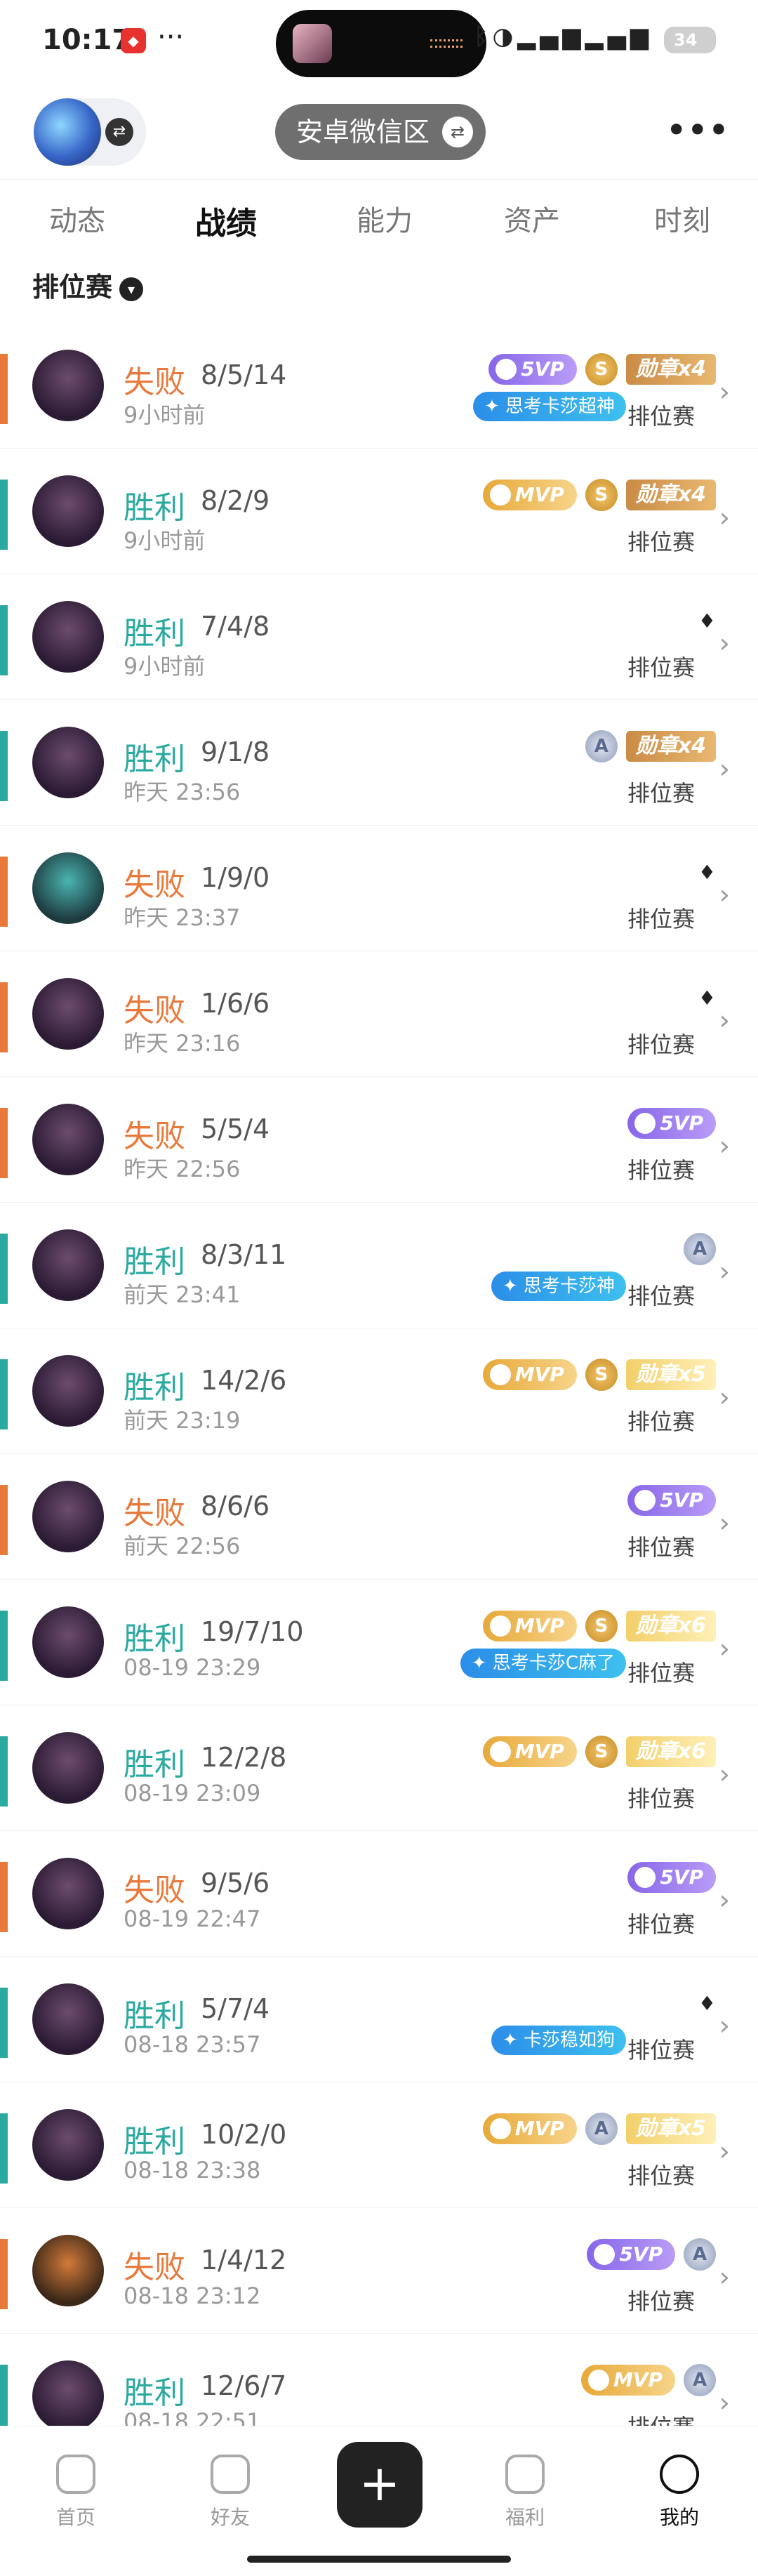 The height and width of the screenshot is (2576, 758). I want to click on match-kda: 1/4/12, so click(244, 2260).